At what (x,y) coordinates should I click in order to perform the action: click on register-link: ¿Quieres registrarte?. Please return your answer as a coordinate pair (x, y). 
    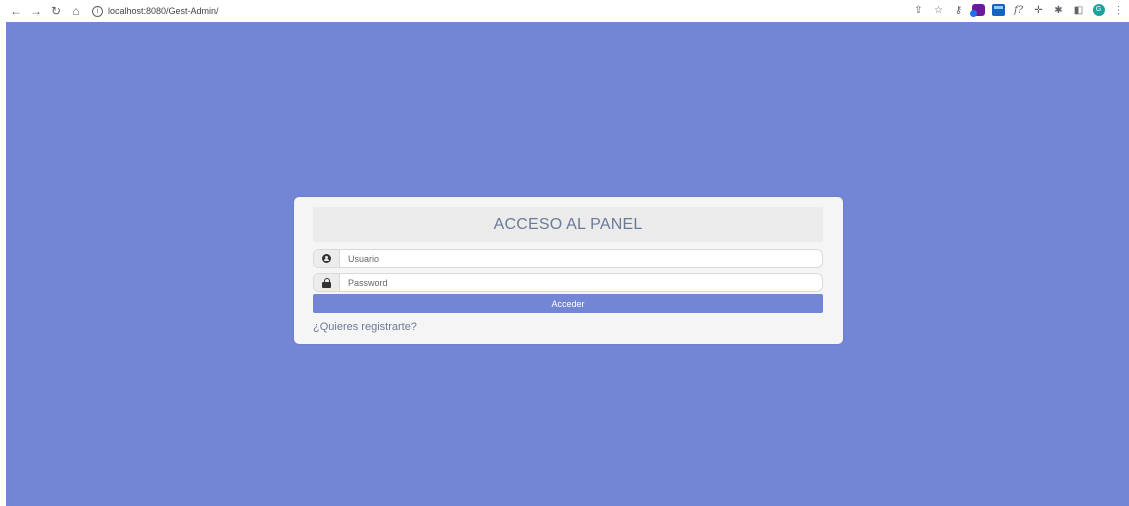
    Looking at the image, I should click on (365, 327).